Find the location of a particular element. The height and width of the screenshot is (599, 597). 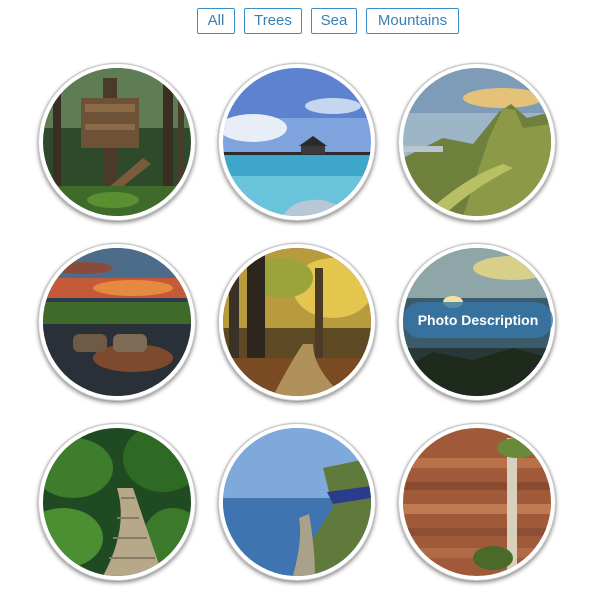

pier-photo is located at coordinates (297, 142).